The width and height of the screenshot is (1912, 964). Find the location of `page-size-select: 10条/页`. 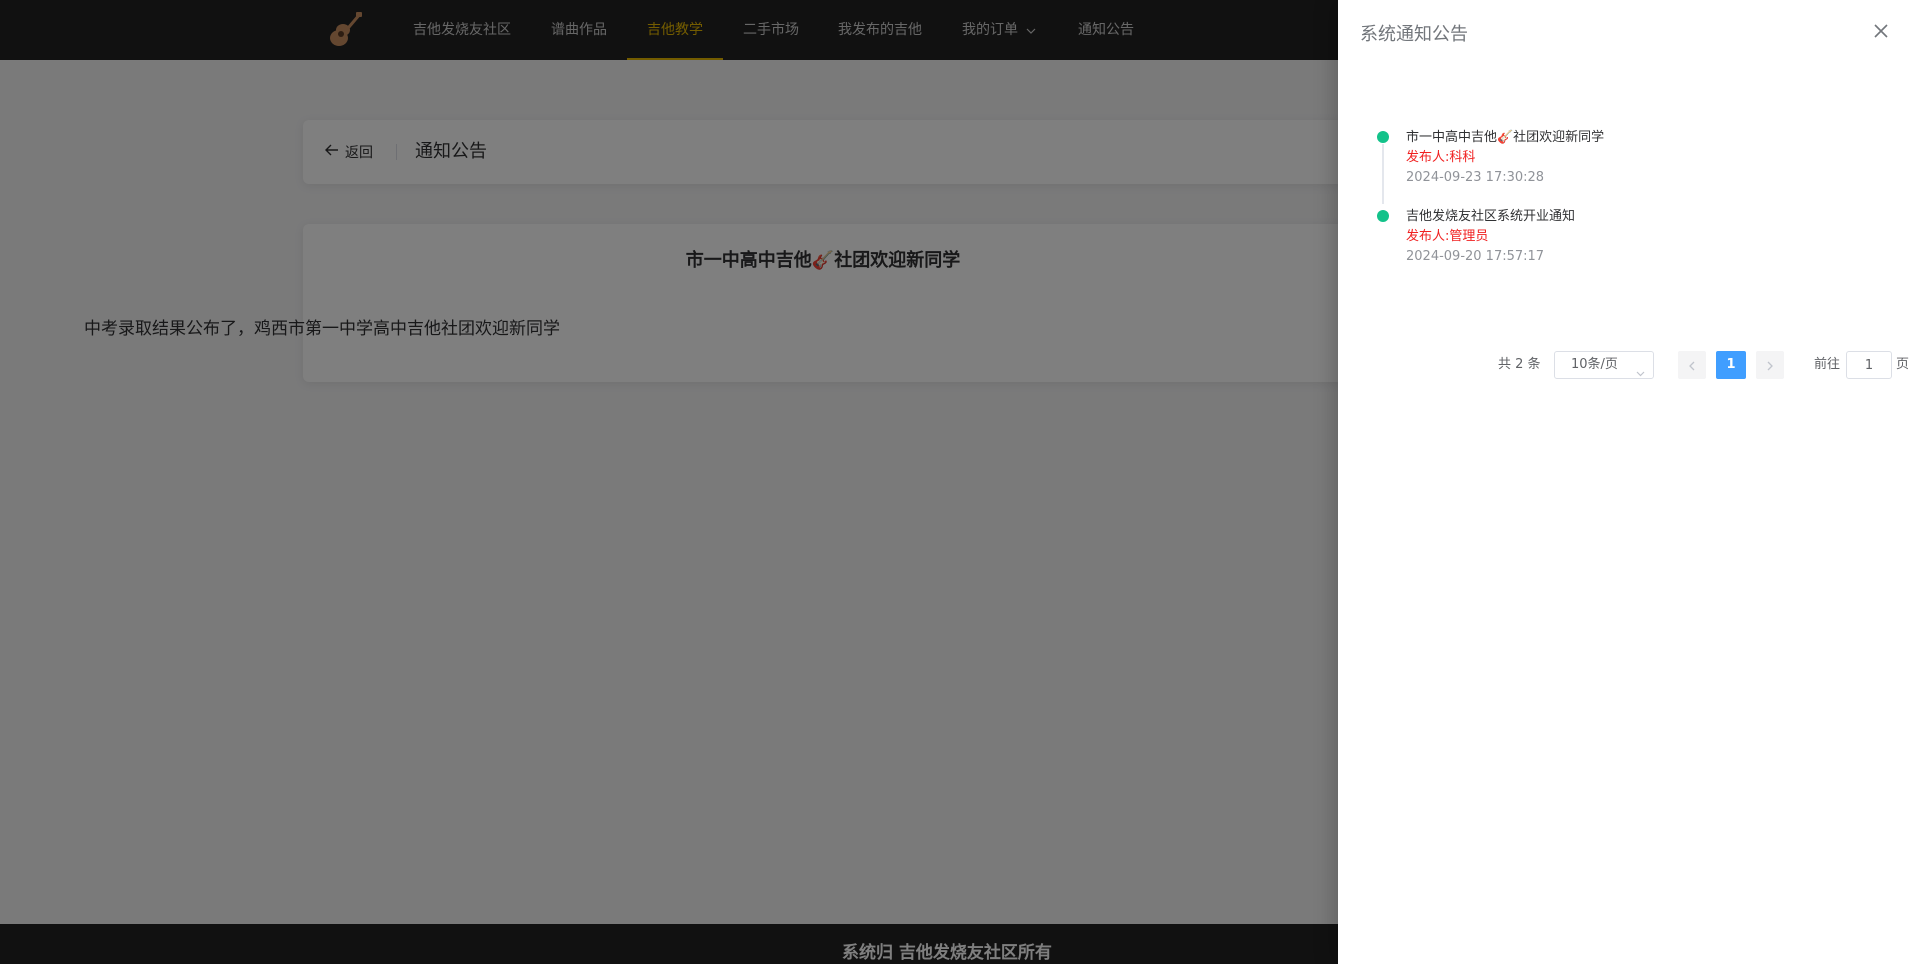

page-size-select: 10条/页 is located at coordinates (1604, 365).